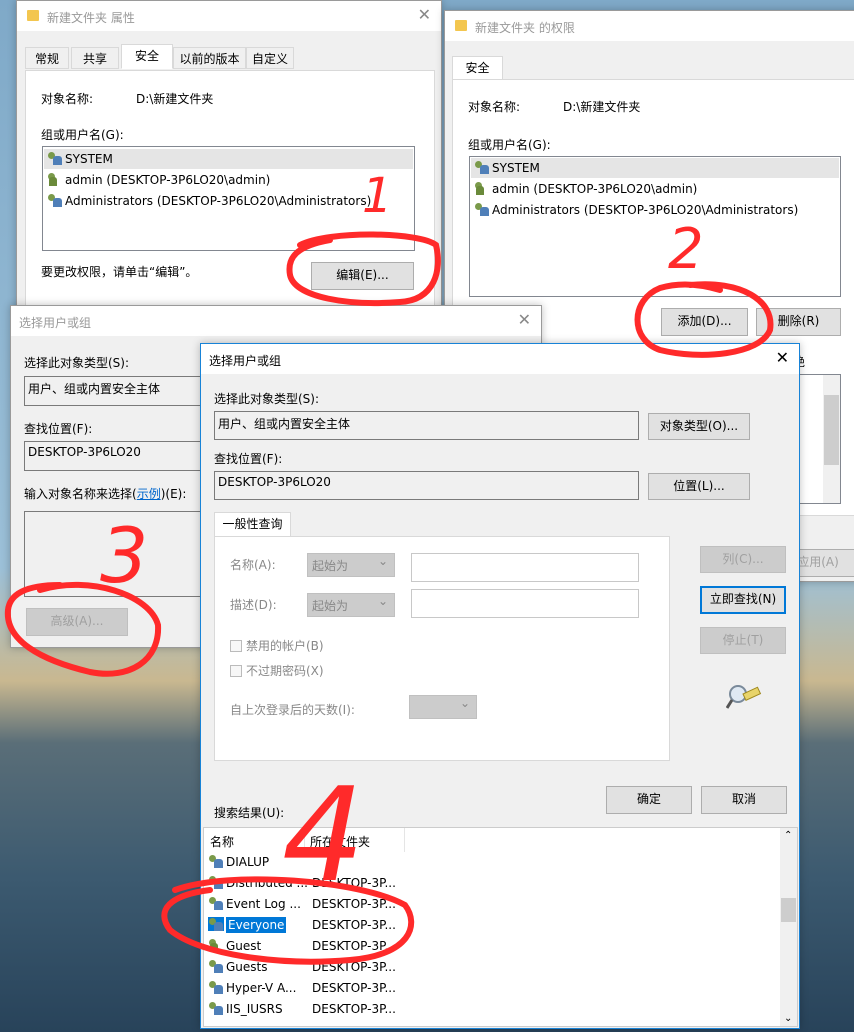  I want to click on results-header: 名称 所在文件夹, so click(492, 840).